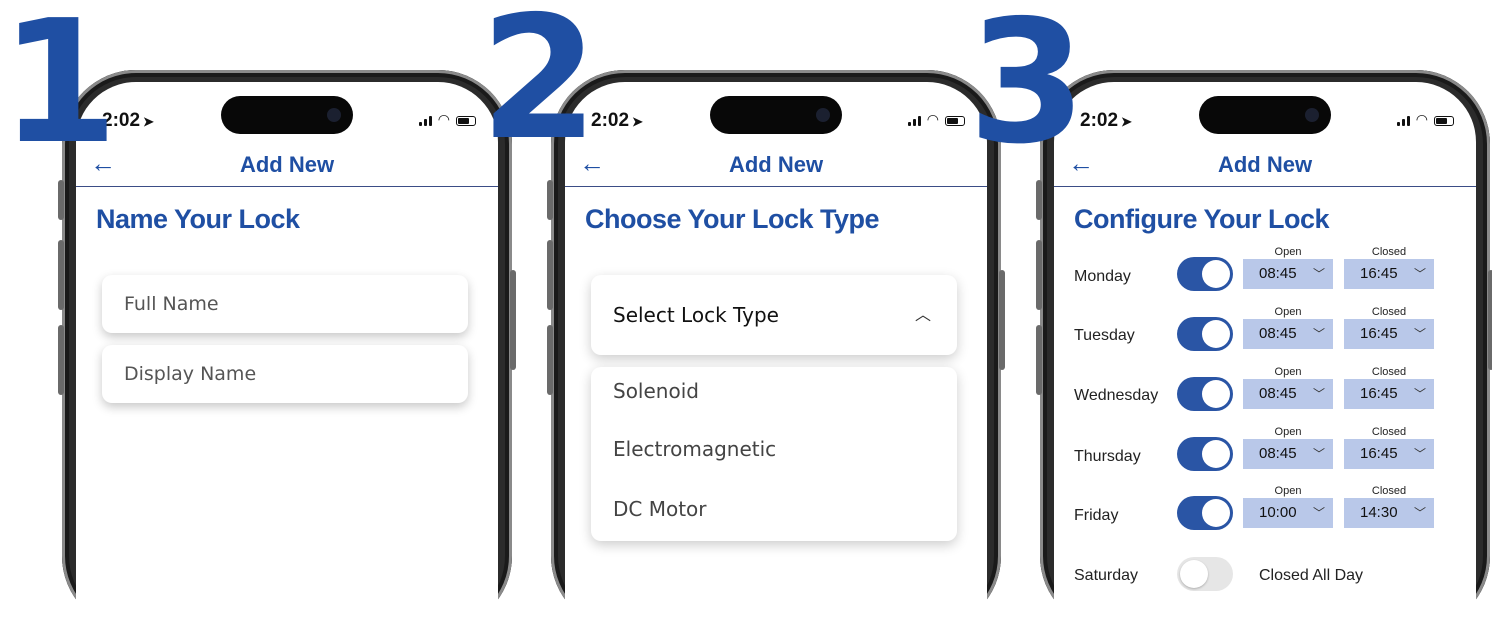 This screenshot has height=630, width=1492. I want to click on open-time-tuesday: 08:45 ﹀, so click(1288, 334).